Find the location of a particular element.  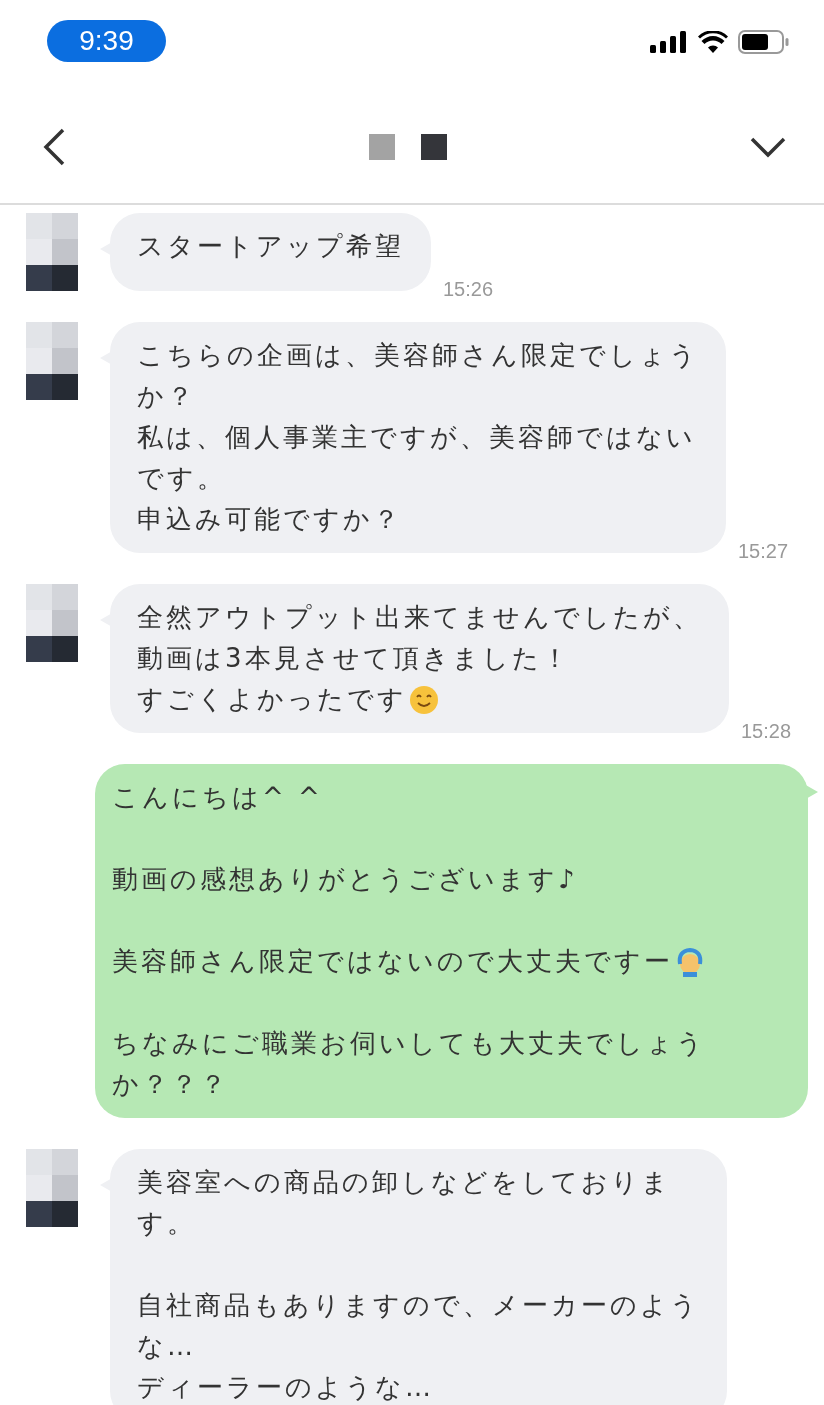

message-text: スタートアップ希望 is located at coordinates (270, 246).